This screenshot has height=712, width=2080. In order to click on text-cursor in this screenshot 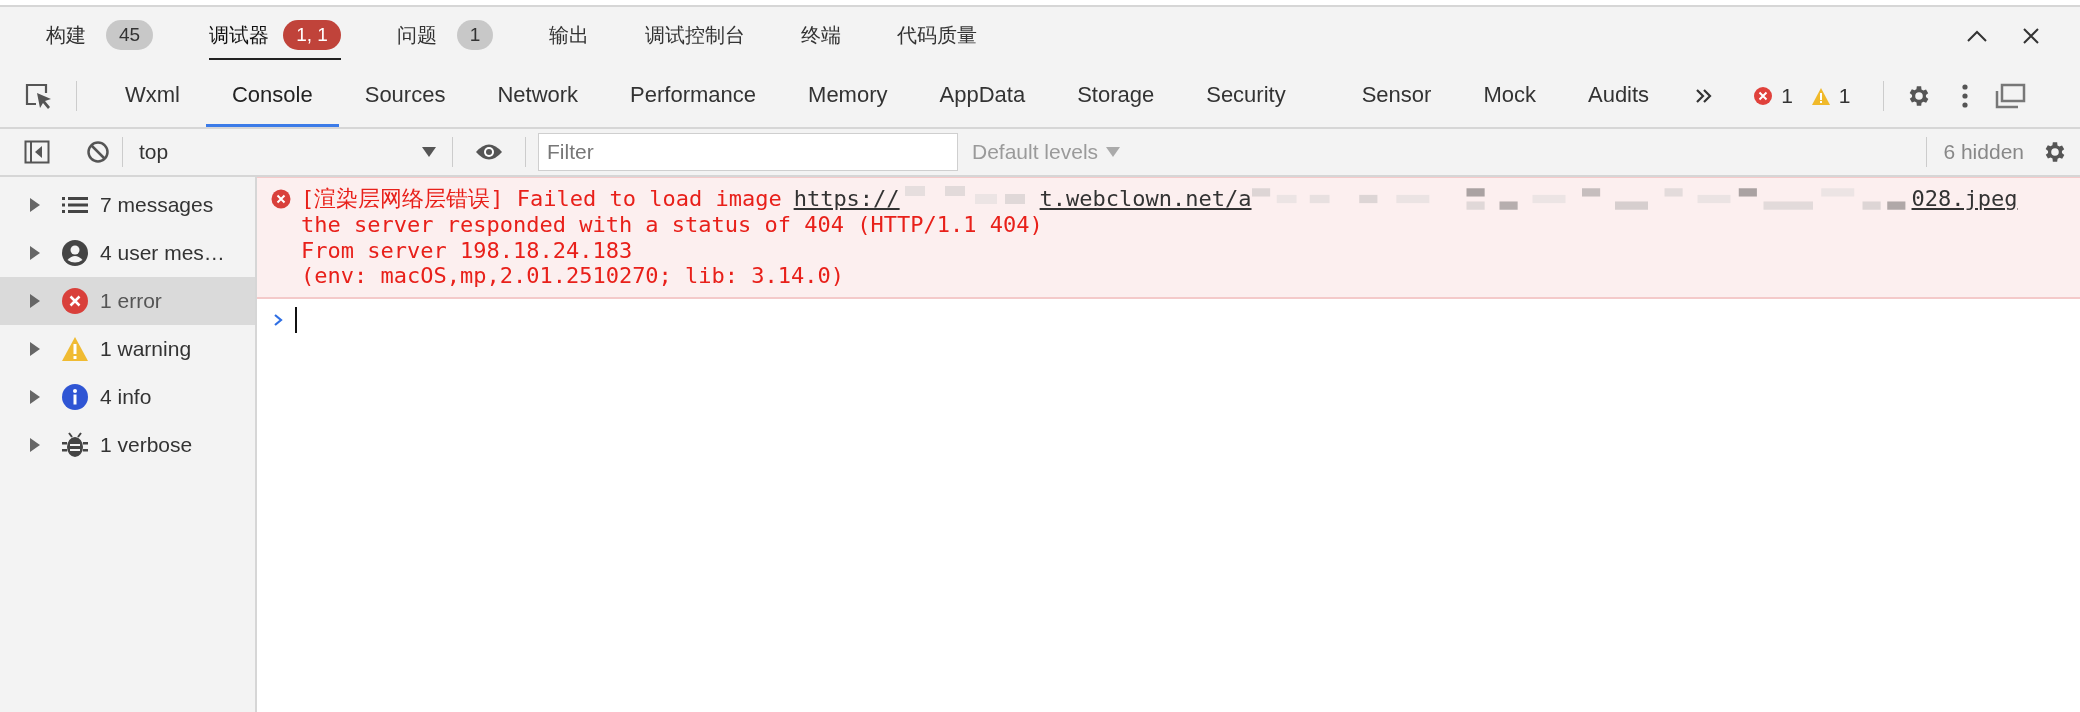, I will do `click(296, 319)`.